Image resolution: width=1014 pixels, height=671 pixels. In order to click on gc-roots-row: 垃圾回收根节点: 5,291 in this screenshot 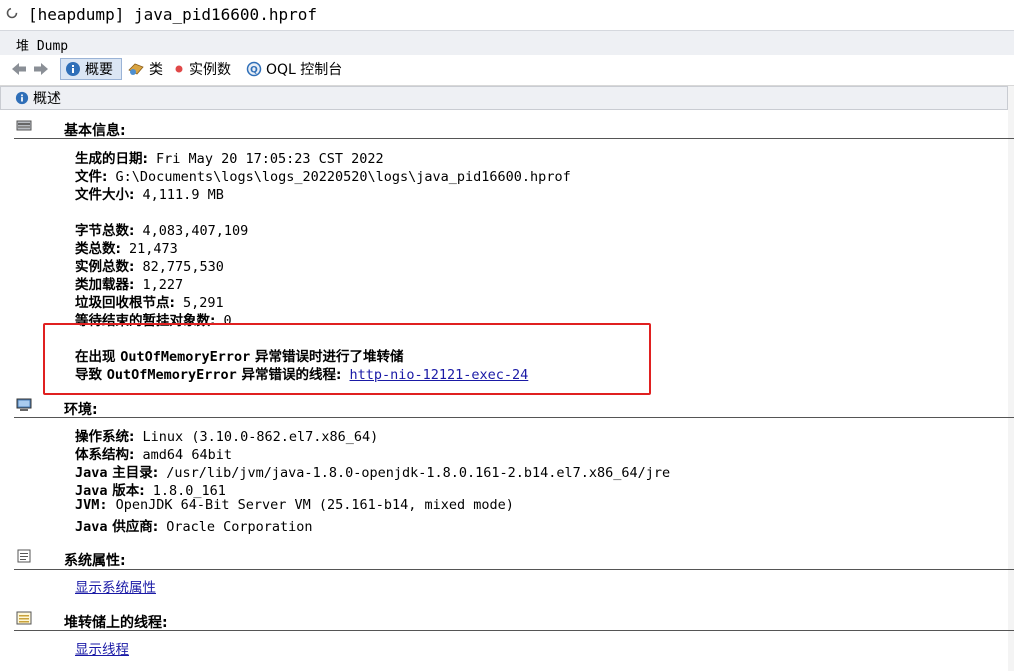, I will do `click(149, 301)`.